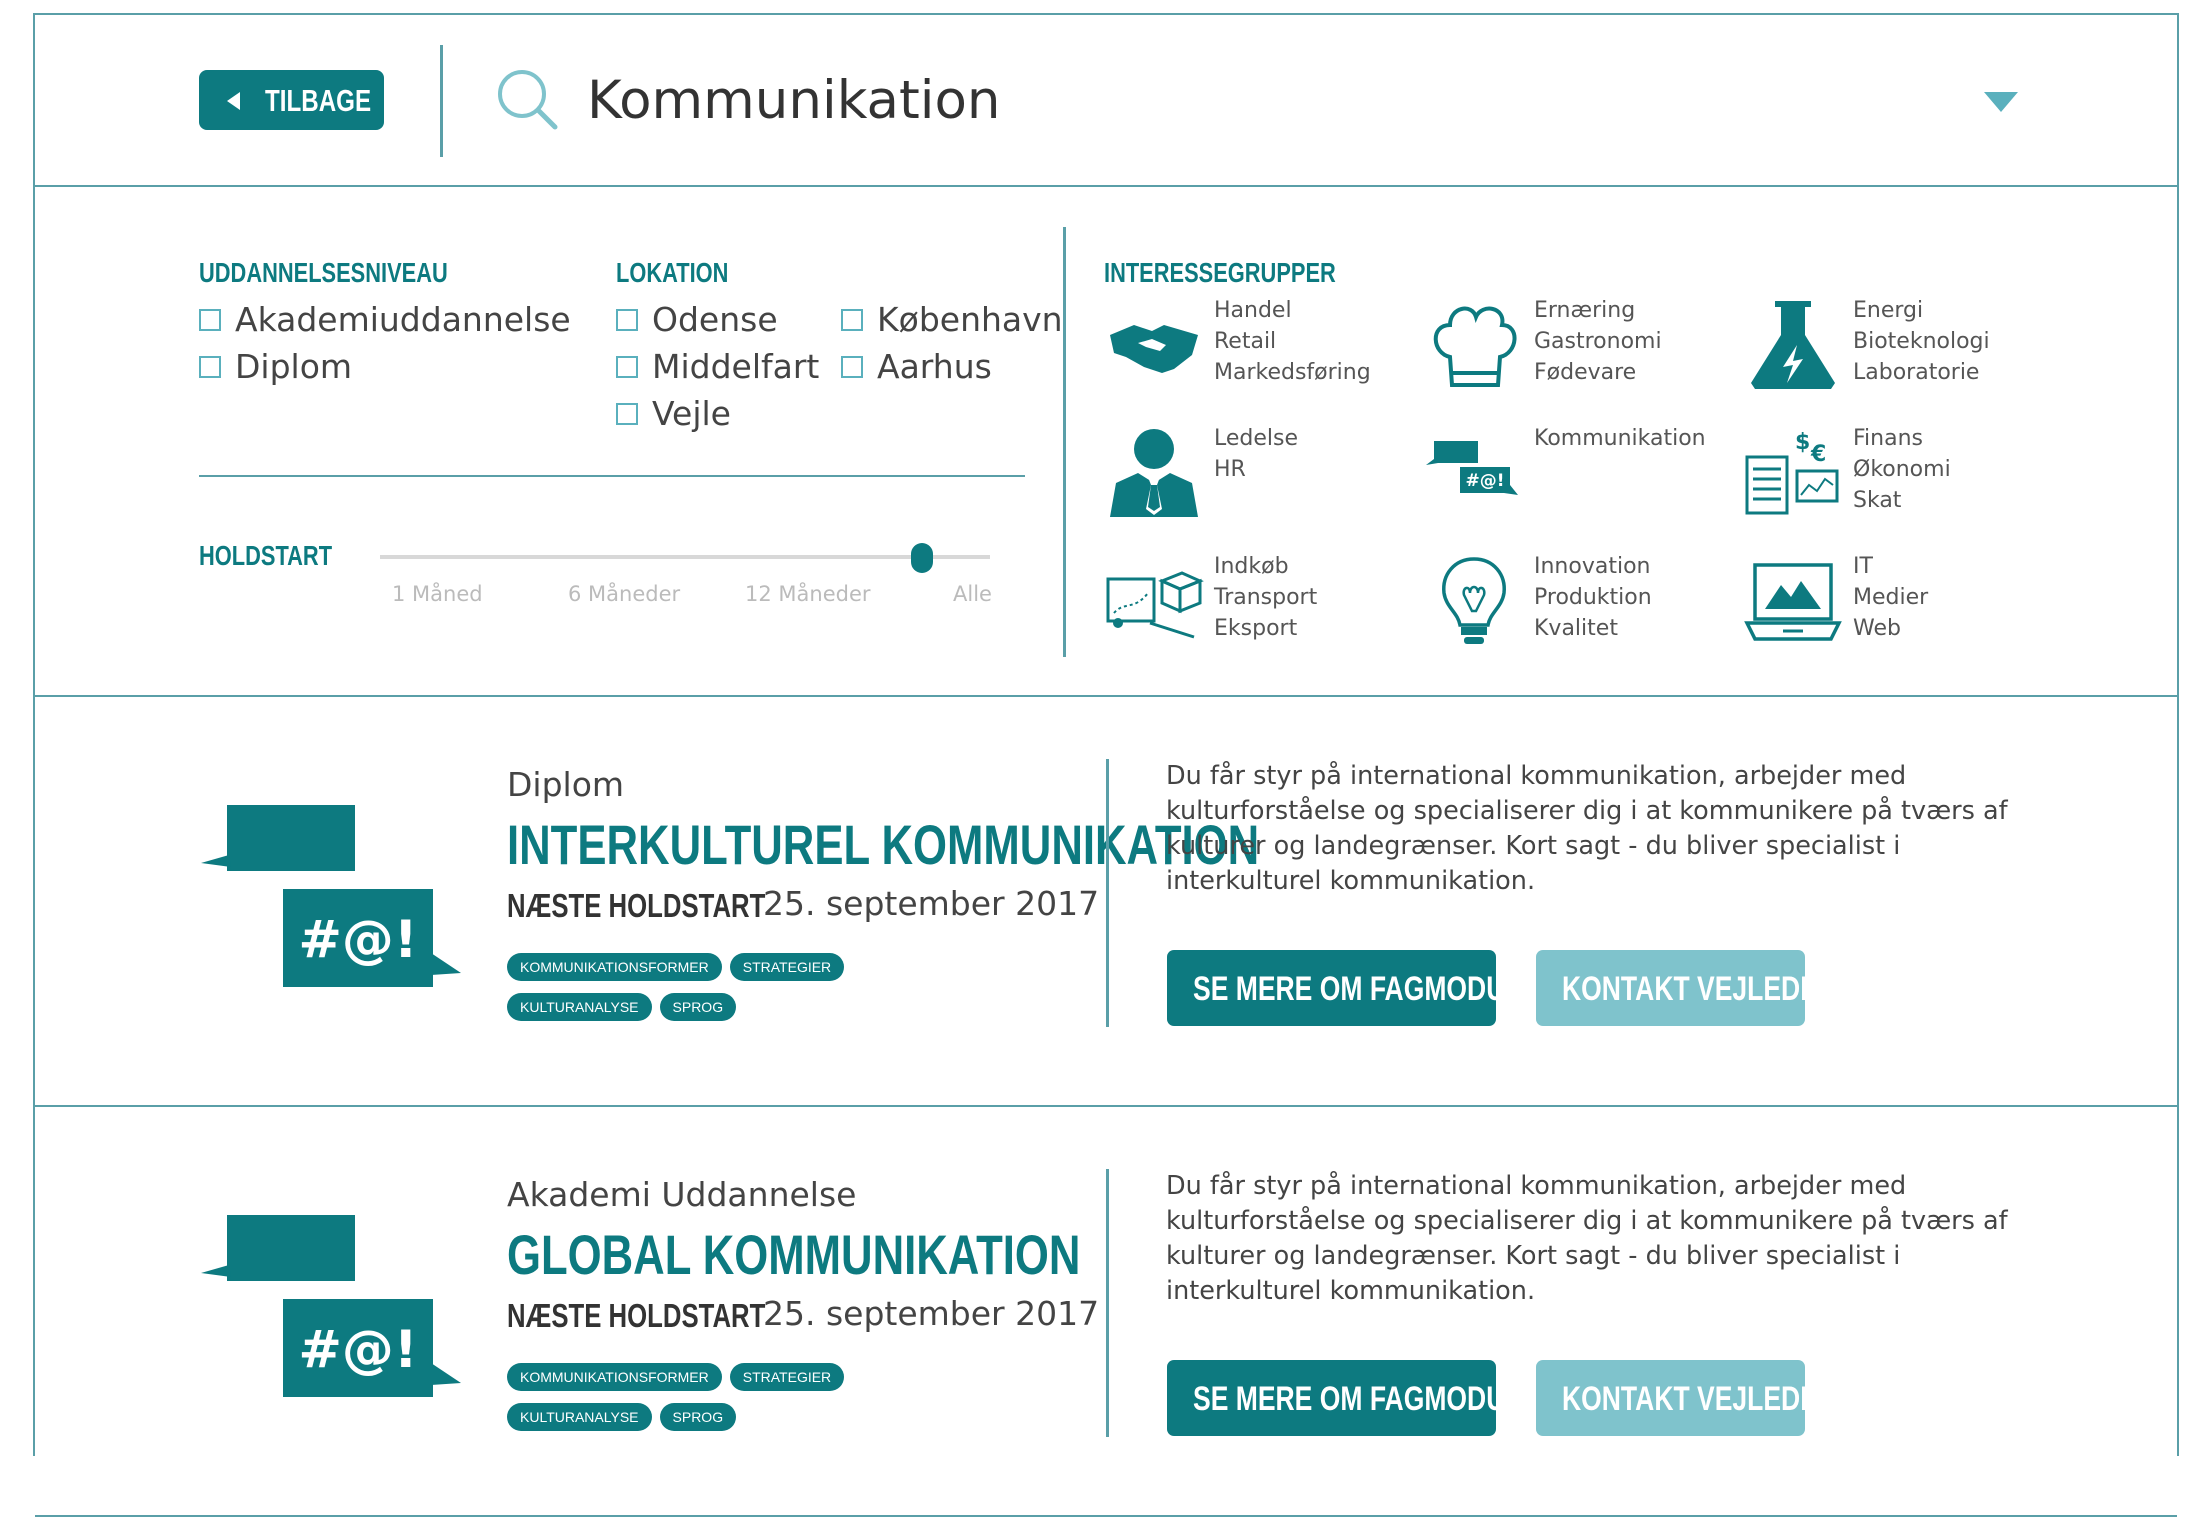 The image size is (2192, 1517). I want to click on holdstart-slider-handle, so click(922, 558).